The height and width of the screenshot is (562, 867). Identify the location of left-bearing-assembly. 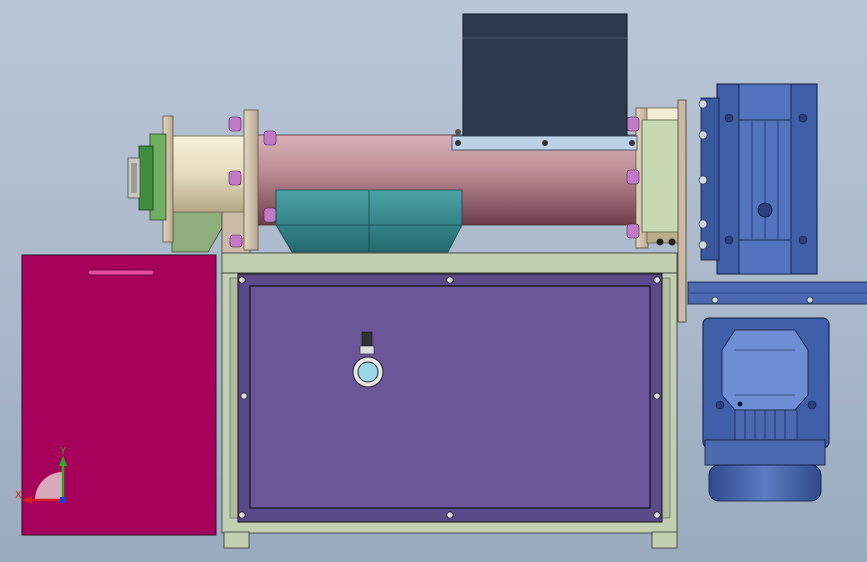
(189, 185).